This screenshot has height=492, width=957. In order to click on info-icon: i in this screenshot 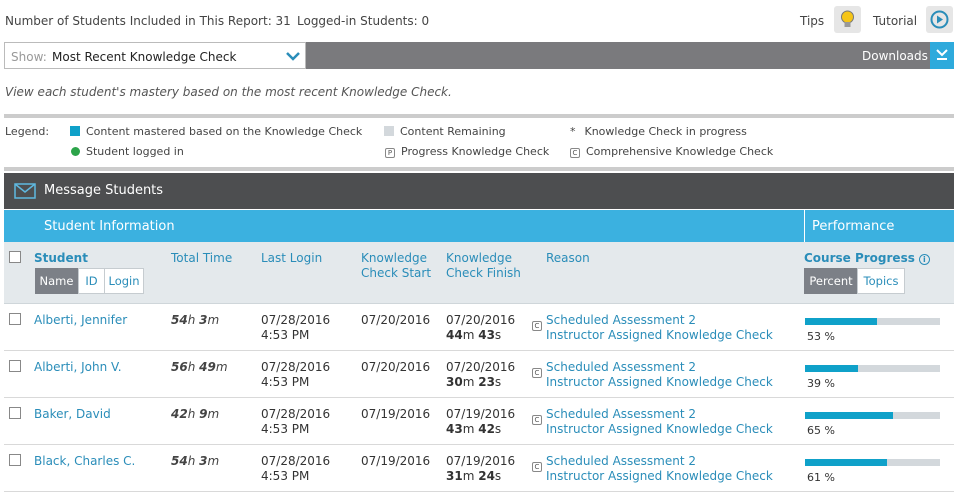, I will do `click(924, 259)`.